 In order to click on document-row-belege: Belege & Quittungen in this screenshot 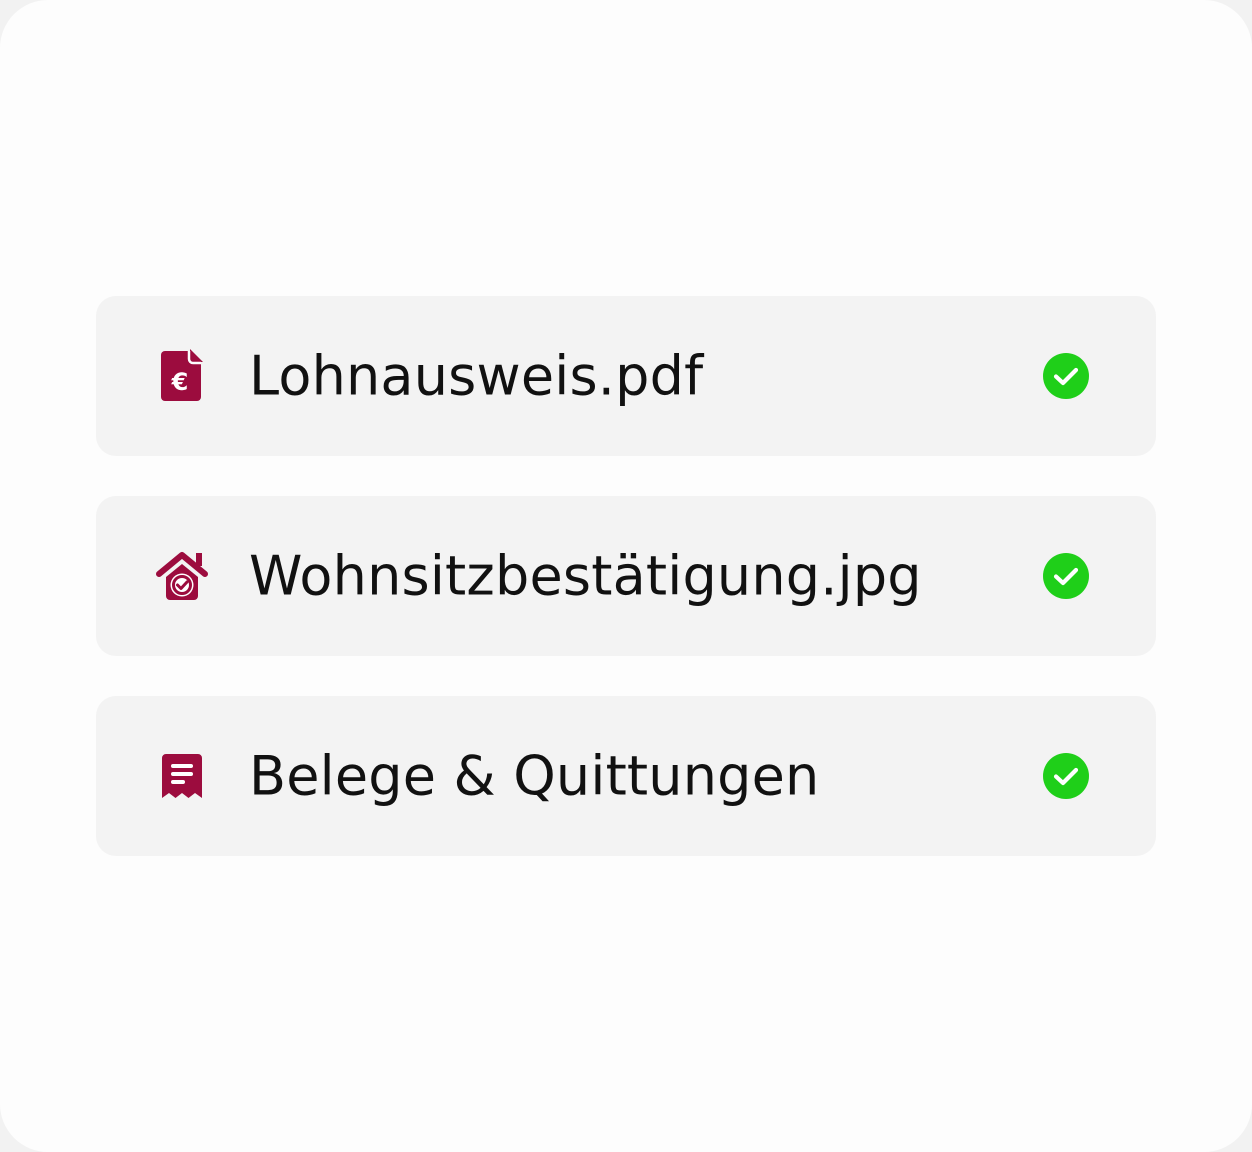, I will do `click(626, 776)`.